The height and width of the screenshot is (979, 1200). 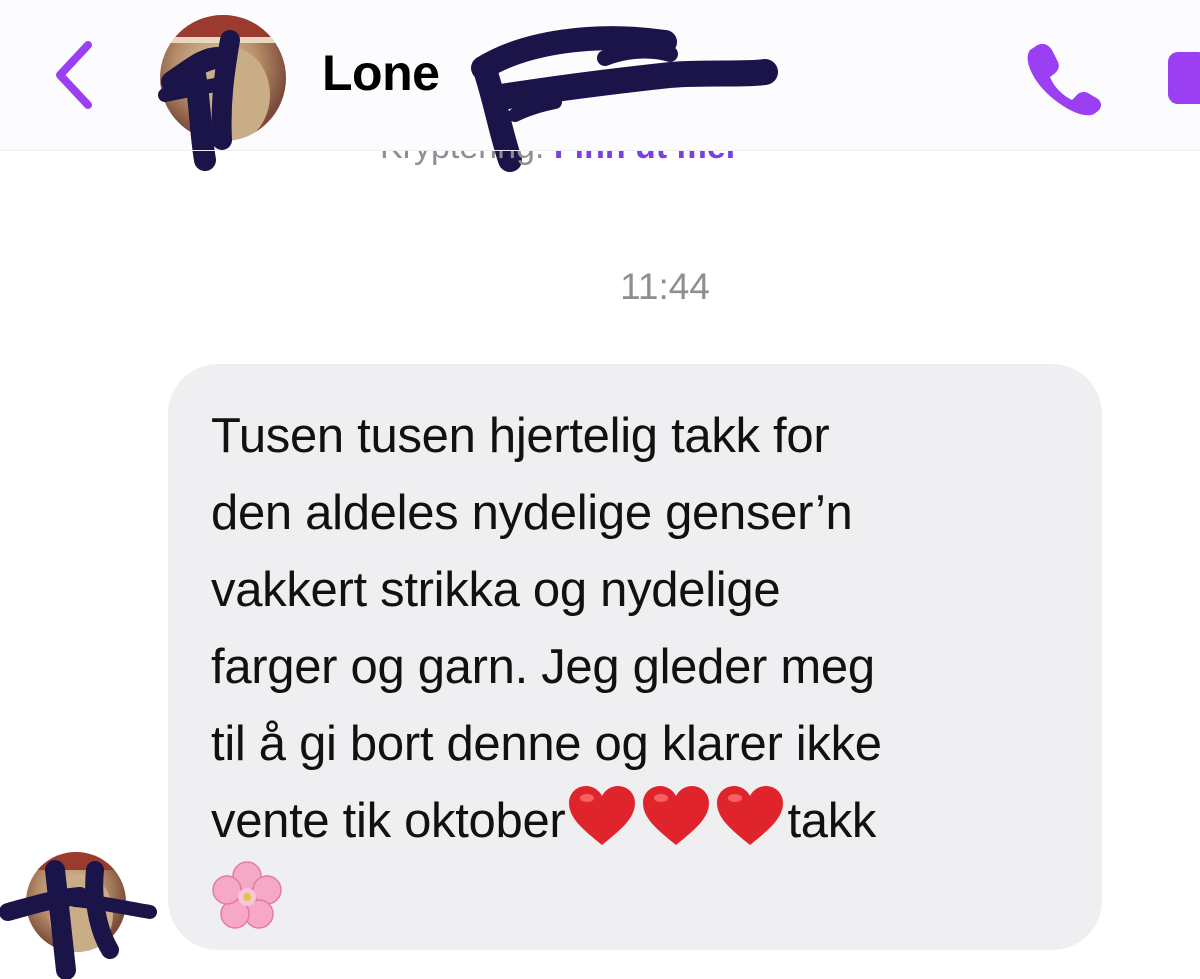 I want to click on message-after-hearts: takk, so click(x=832, y=821).